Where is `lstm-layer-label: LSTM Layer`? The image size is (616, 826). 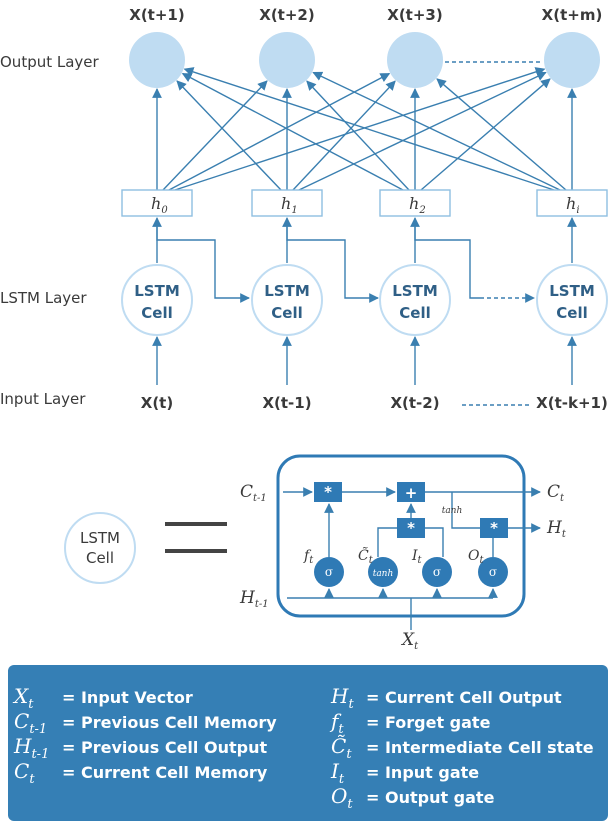 lstm-layer-label: LSTM Layer is located at coordinates (43, 298).